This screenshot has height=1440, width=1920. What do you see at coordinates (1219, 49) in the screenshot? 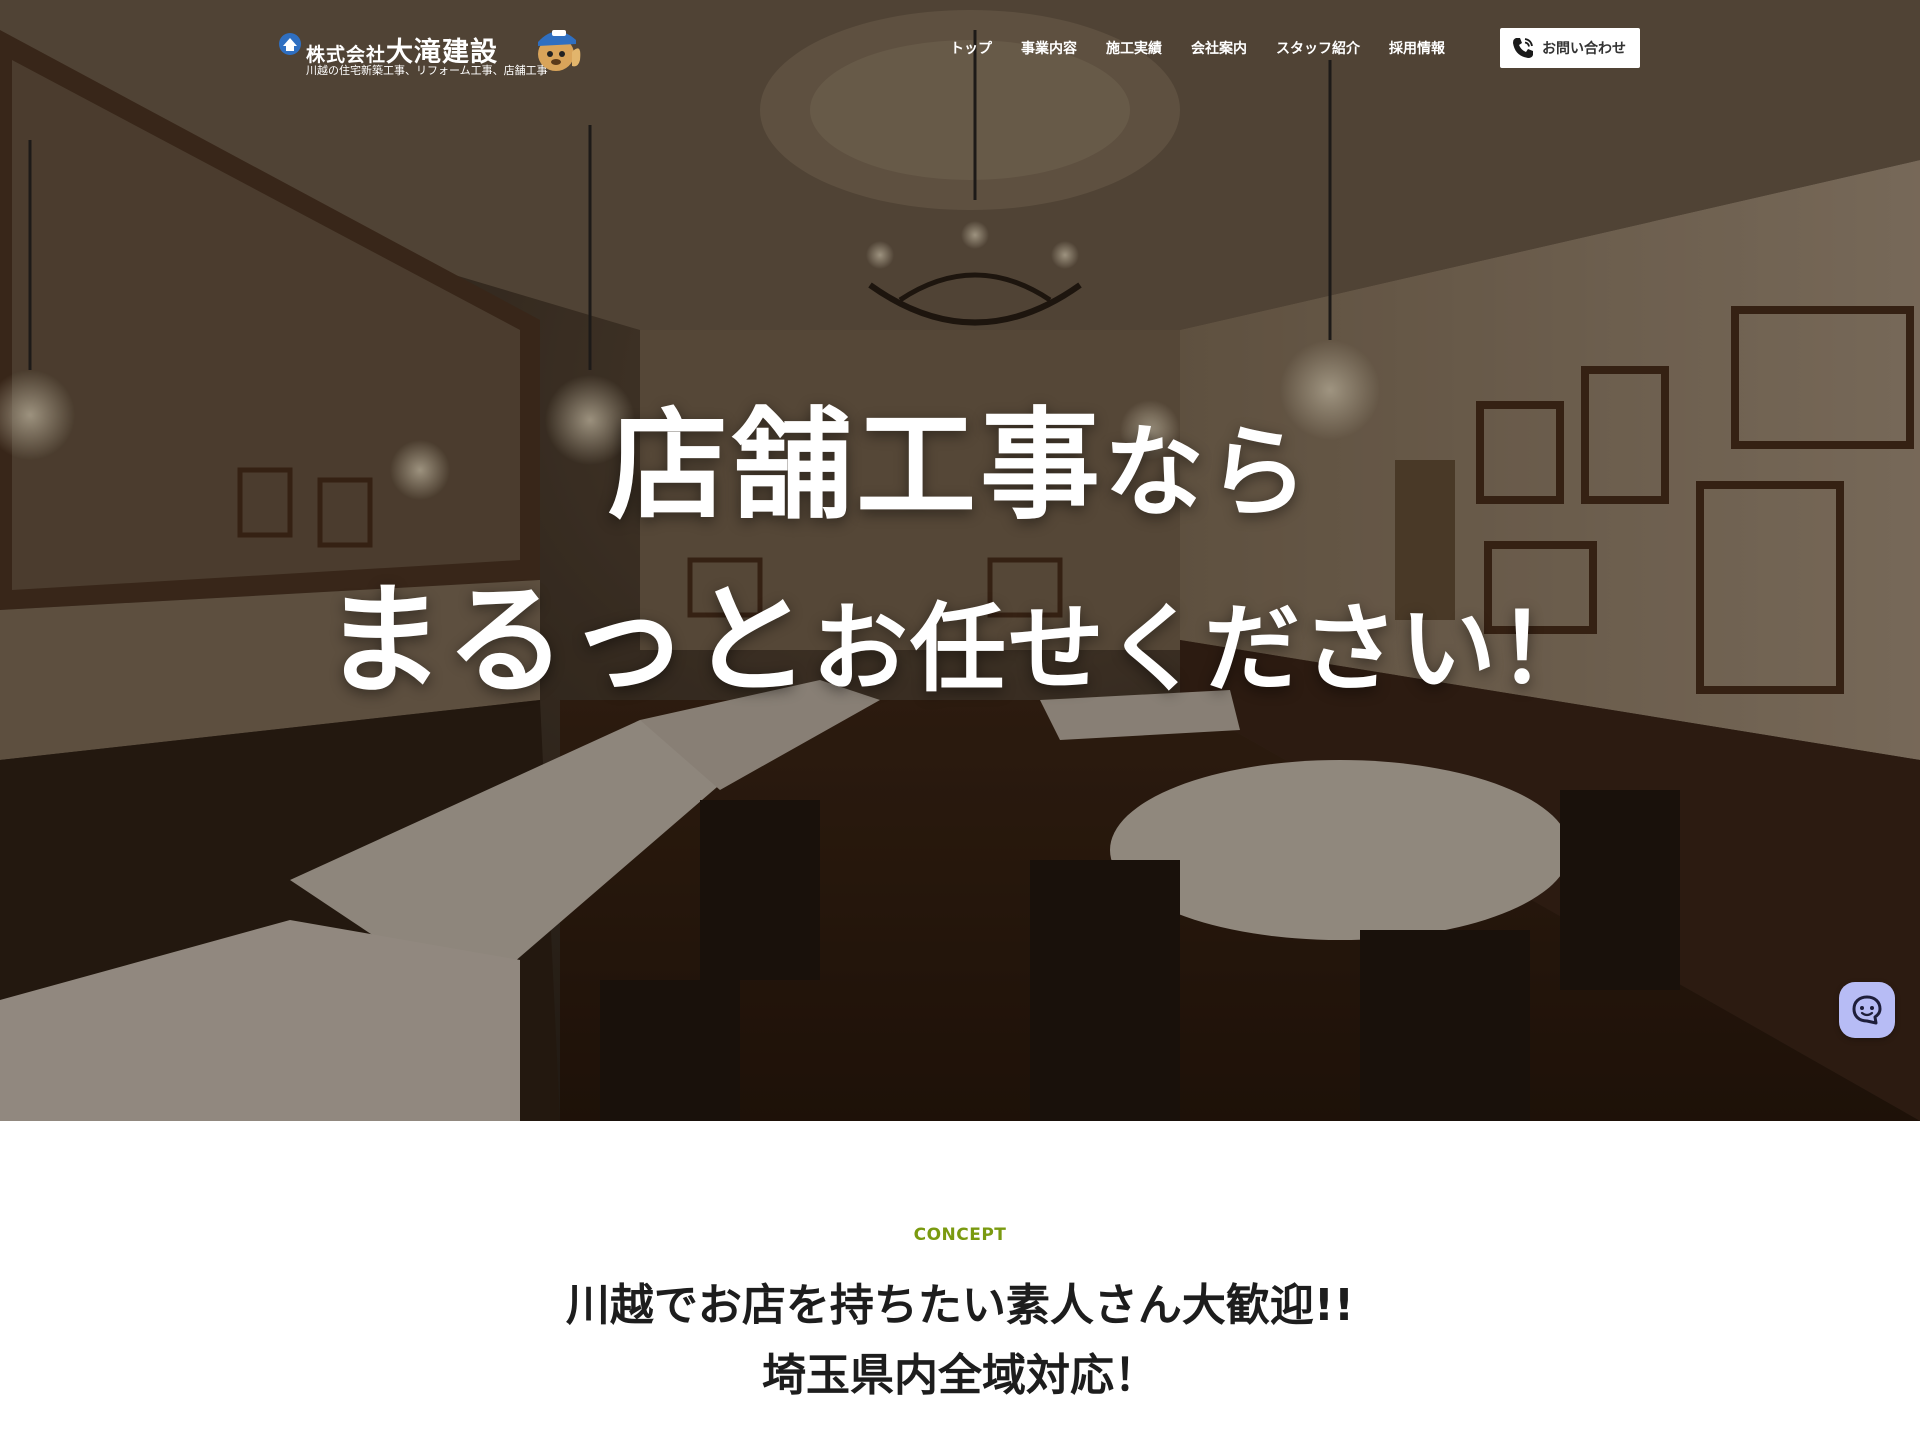
I see `nav-item-company: 会社案内` at bounding box center [1219, 49].